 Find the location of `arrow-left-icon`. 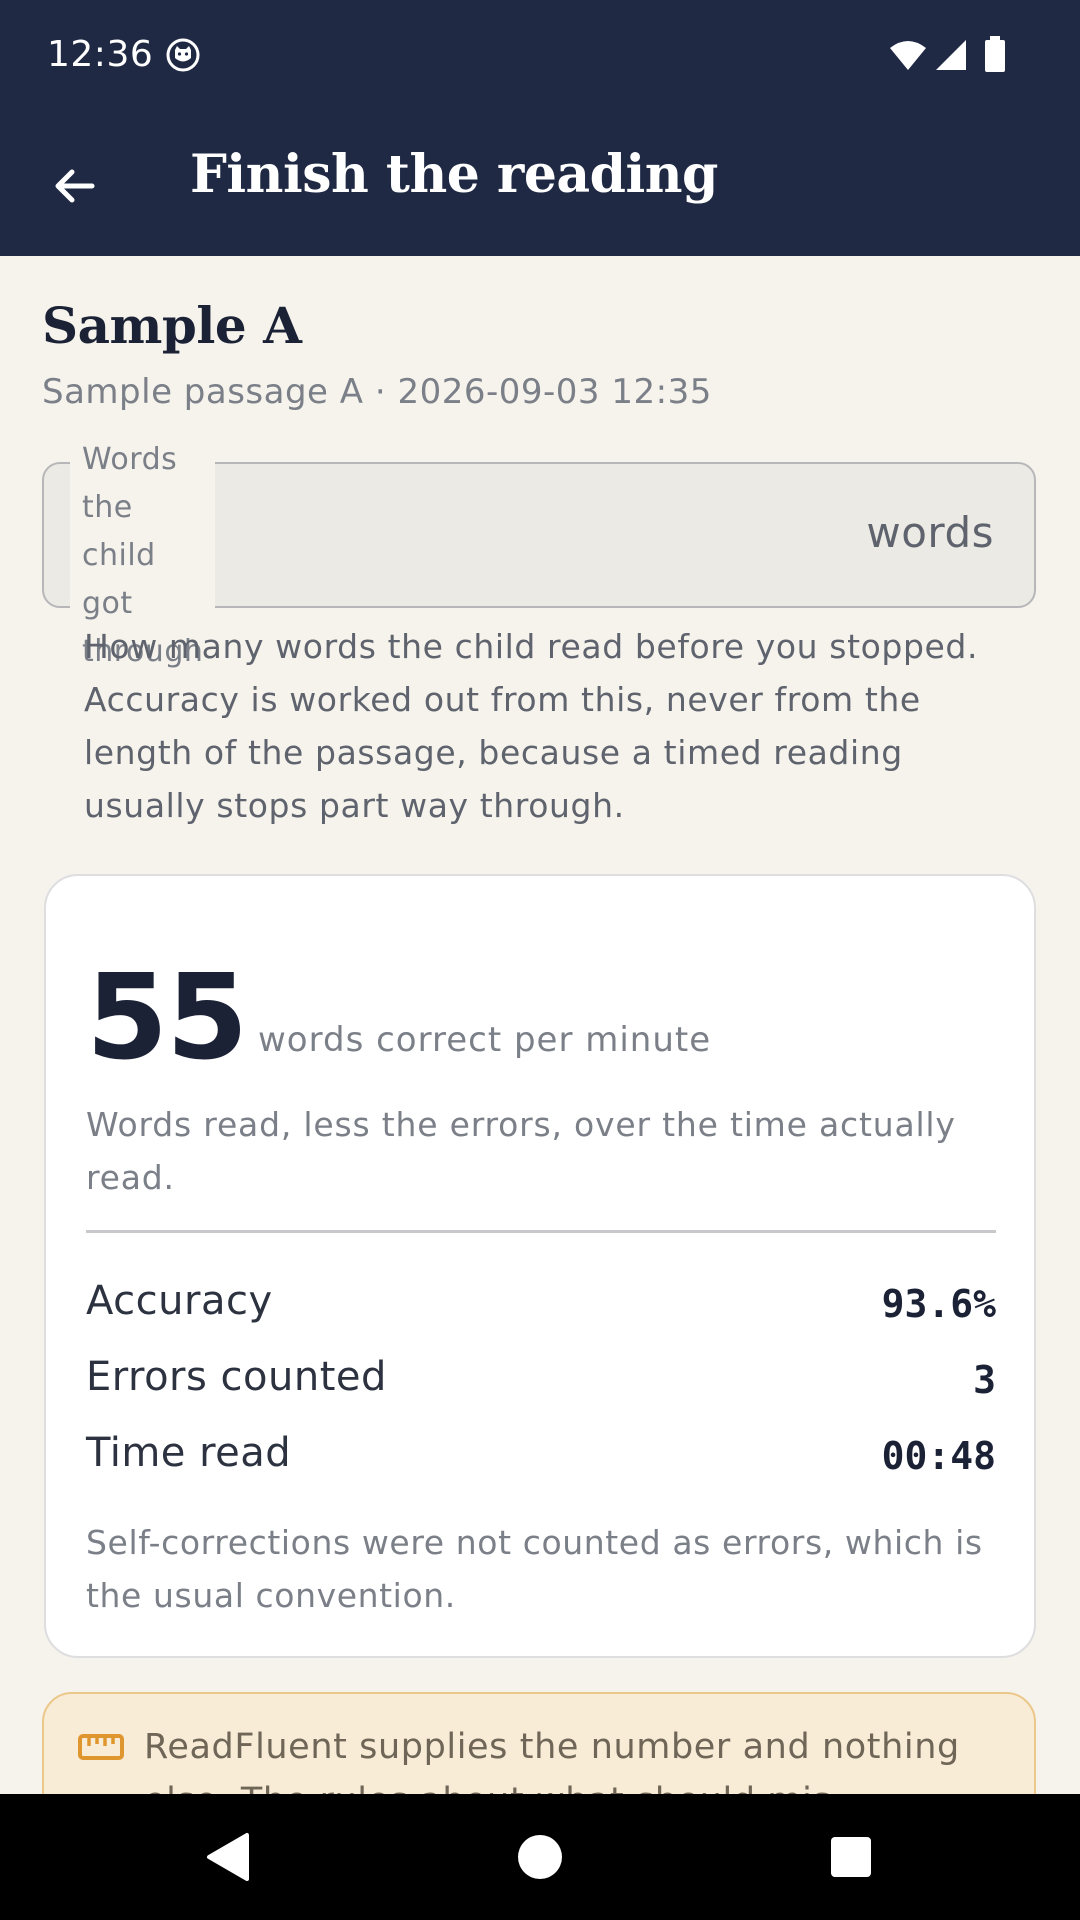

arrow-left-icon is located at coordinates (75, 186).